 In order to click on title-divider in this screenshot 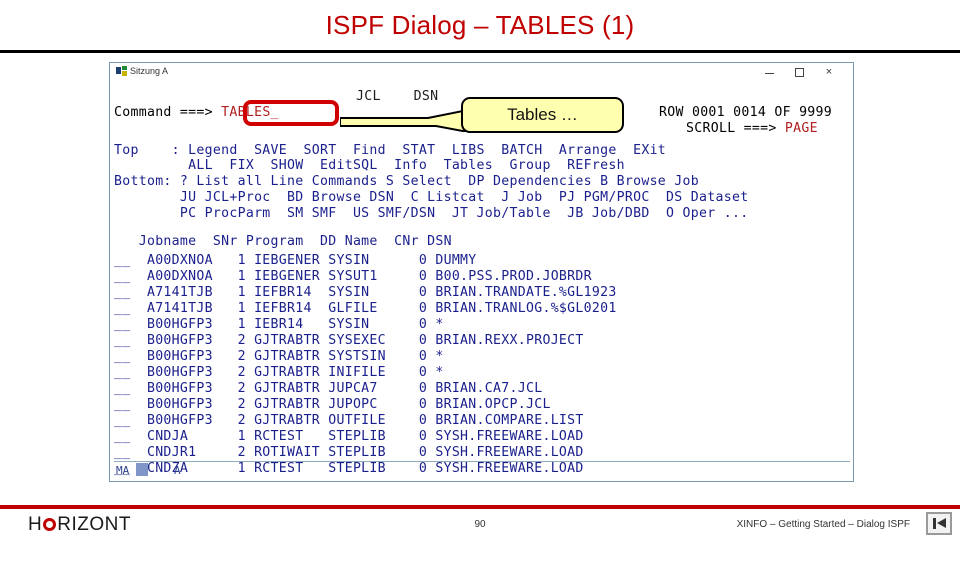, I will do `click(480, 51)`.